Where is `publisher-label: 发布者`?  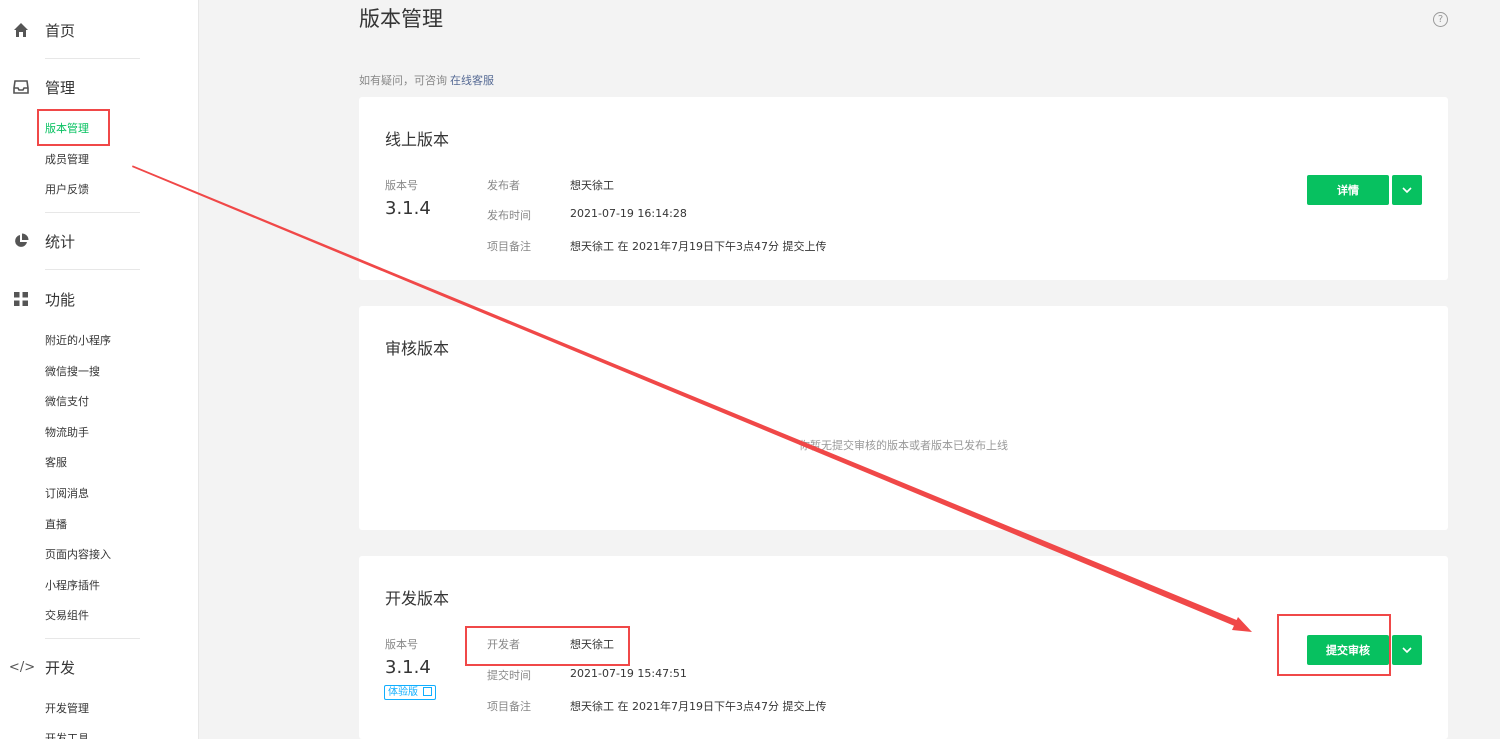 publisher-label: 发布者 is located at coordinates (503, 185).